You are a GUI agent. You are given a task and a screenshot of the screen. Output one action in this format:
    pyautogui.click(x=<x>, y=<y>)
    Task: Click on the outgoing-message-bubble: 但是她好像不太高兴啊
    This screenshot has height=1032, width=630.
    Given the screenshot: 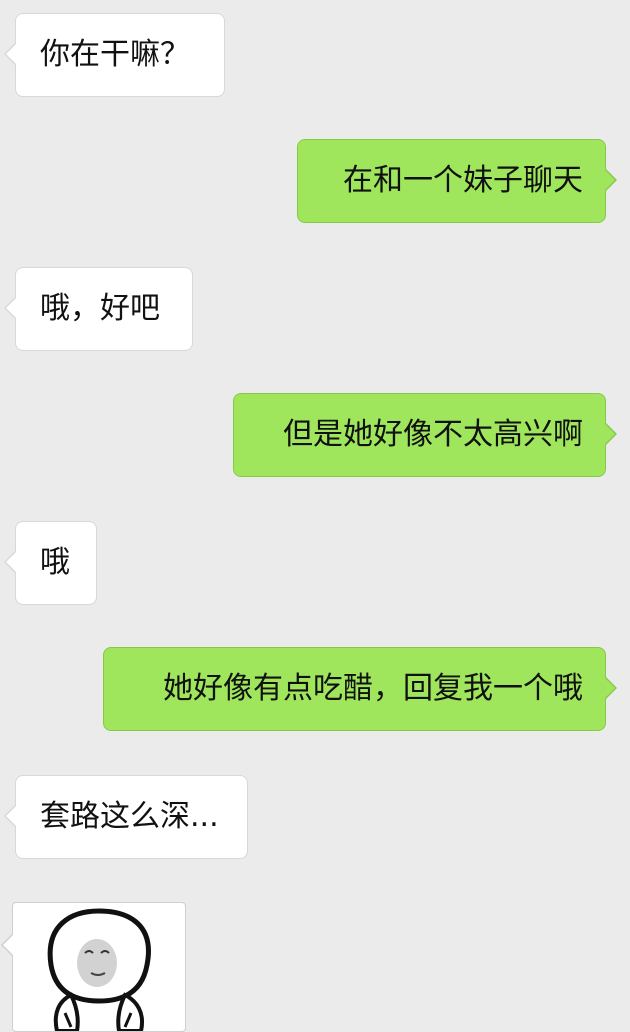 What is the action you would take?
    pyautogui.click(x=425, y=435)
    